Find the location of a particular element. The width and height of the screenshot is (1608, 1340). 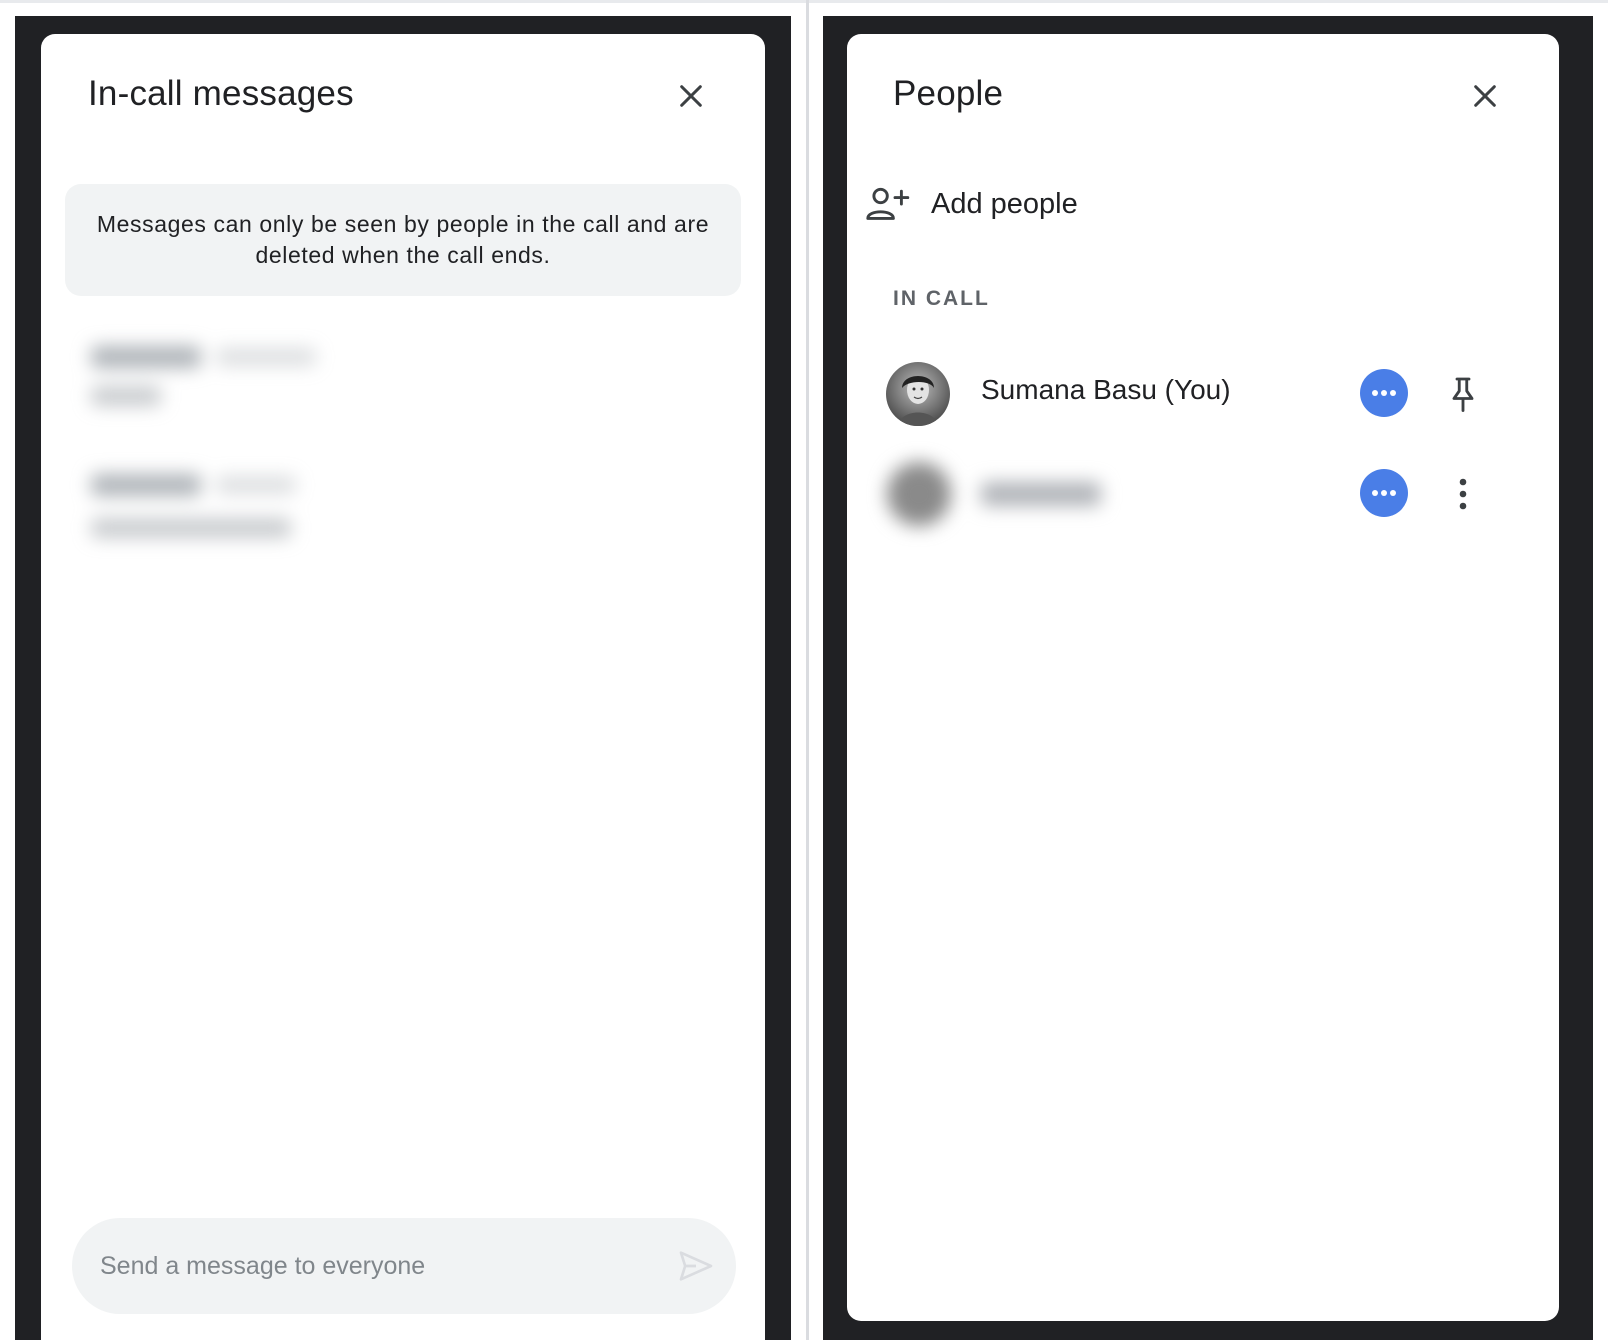

add-people-label: Add people is located at coordinates (1004, 203).